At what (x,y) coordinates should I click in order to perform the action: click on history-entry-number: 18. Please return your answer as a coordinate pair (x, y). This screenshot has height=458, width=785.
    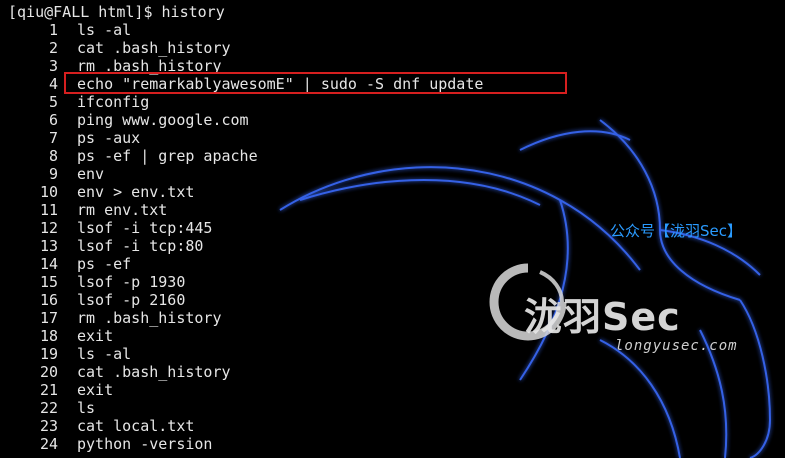
    Looking at the image, I should click on (48, 336).